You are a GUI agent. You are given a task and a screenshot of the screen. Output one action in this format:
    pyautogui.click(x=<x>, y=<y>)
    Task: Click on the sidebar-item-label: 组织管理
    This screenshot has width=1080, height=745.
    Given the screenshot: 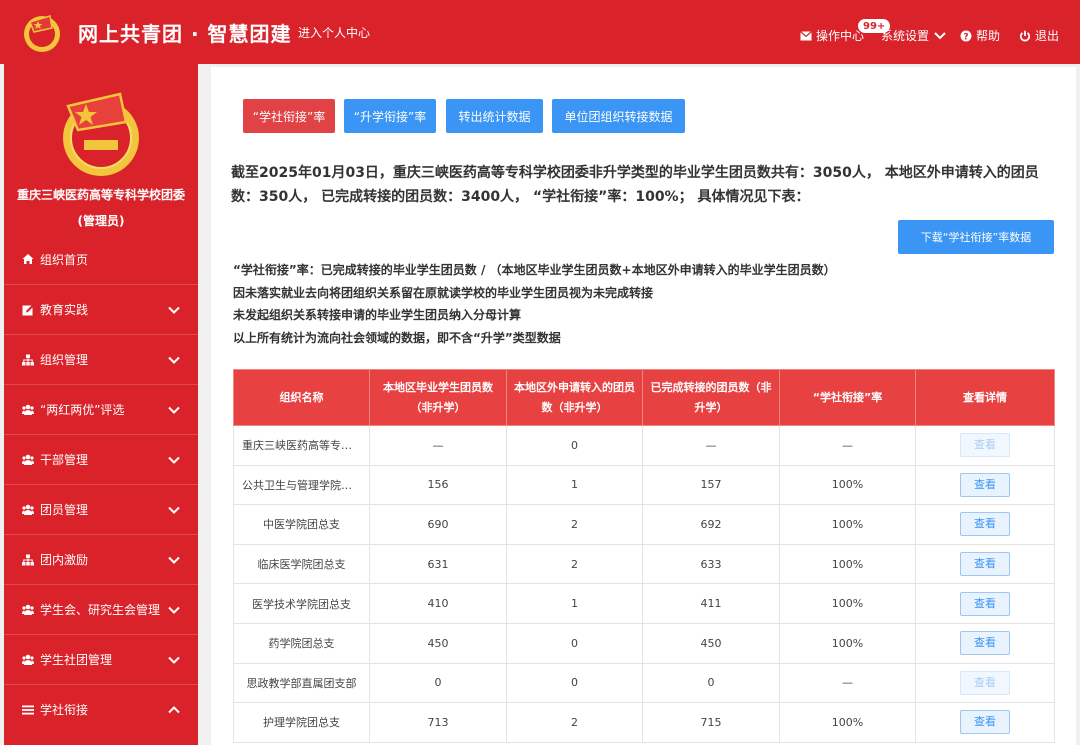 What is the action you would take?
    pyautogui.click(x=64, y=360)
    